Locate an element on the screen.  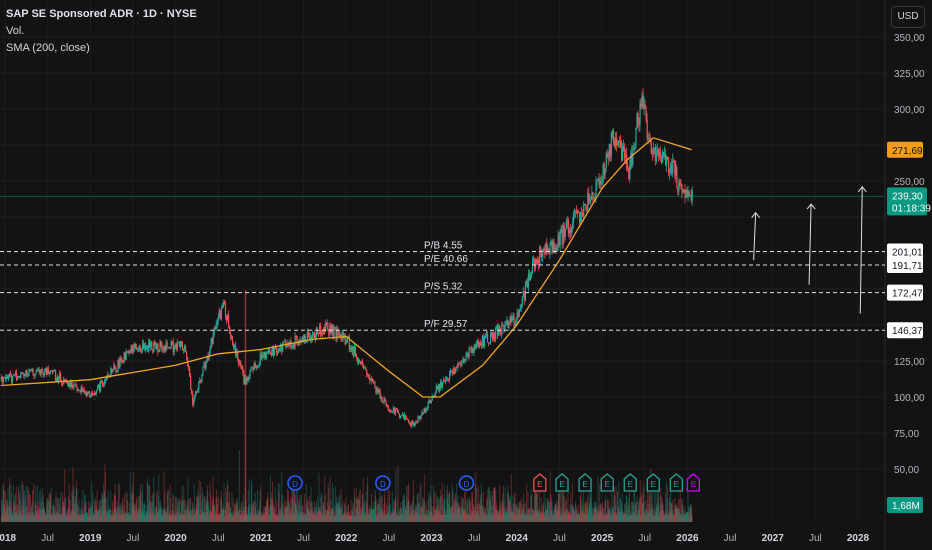
symbol-title: SAP SE Sponsored ADR · 1D · NYSE is located at coordinates (101, 14).